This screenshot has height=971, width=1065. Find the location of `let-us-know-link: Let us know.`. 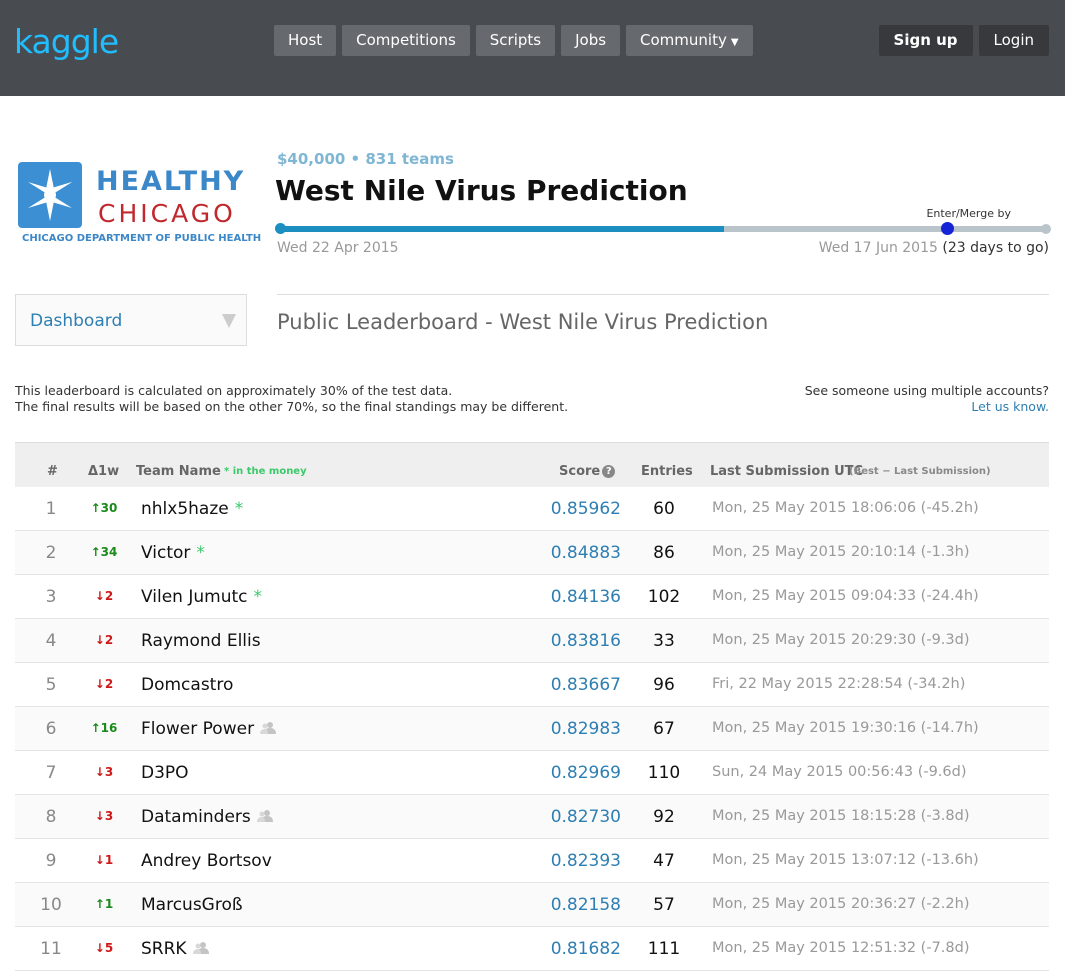

let-us-know-link: Let us know. is located at coordinates (927, 407).